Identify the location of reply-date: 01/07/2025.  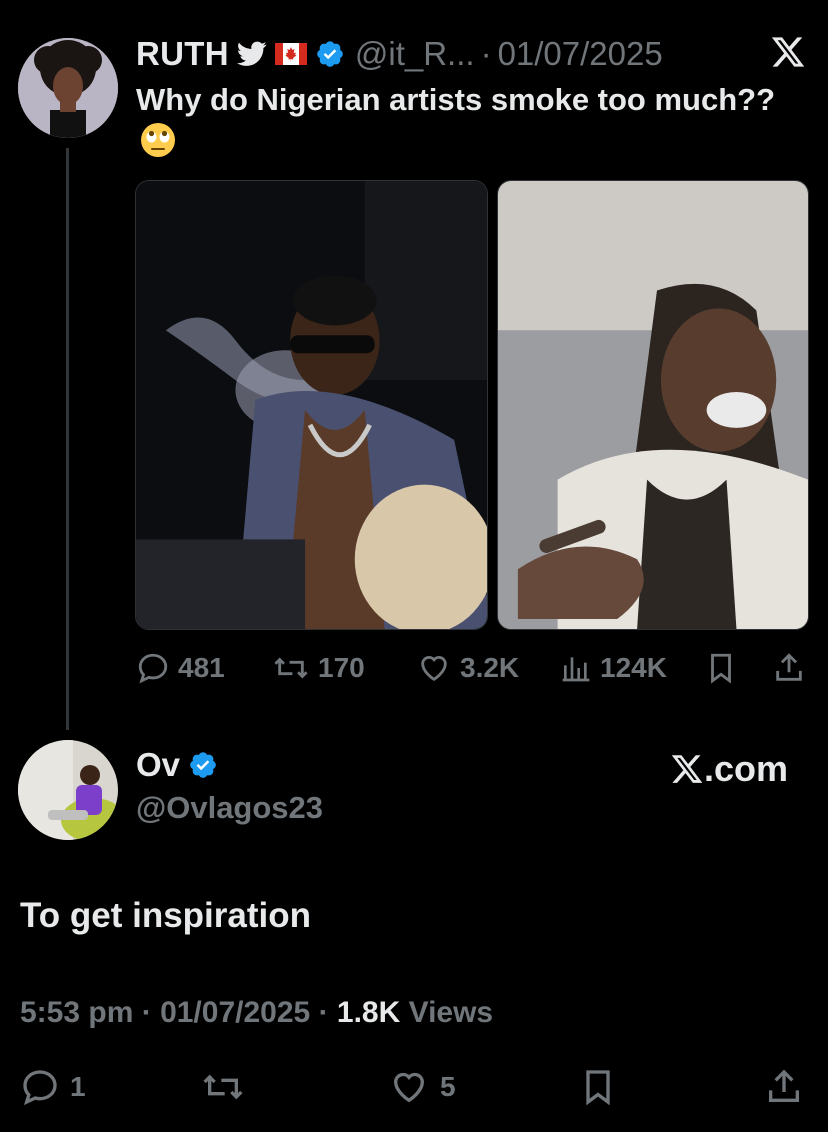
(235, 1012).